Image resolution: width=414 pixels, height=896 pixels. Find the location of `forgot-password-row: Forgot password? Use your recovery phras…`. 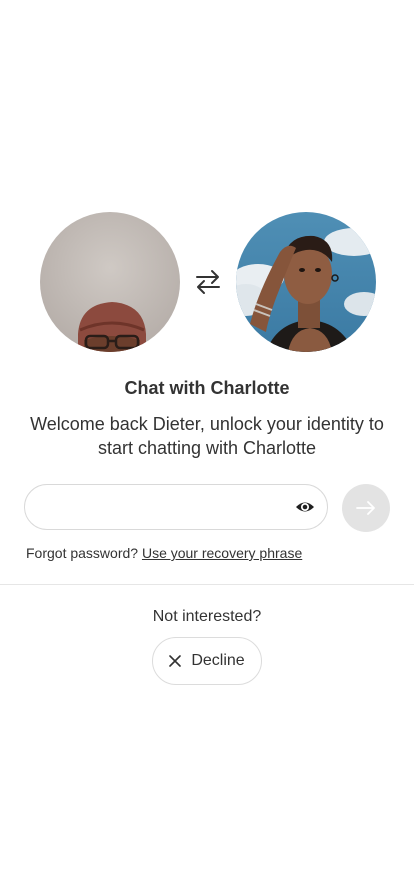

forgot-password-row: Forgot password? Use your recovery phras… is located at coordinates (164, 553).